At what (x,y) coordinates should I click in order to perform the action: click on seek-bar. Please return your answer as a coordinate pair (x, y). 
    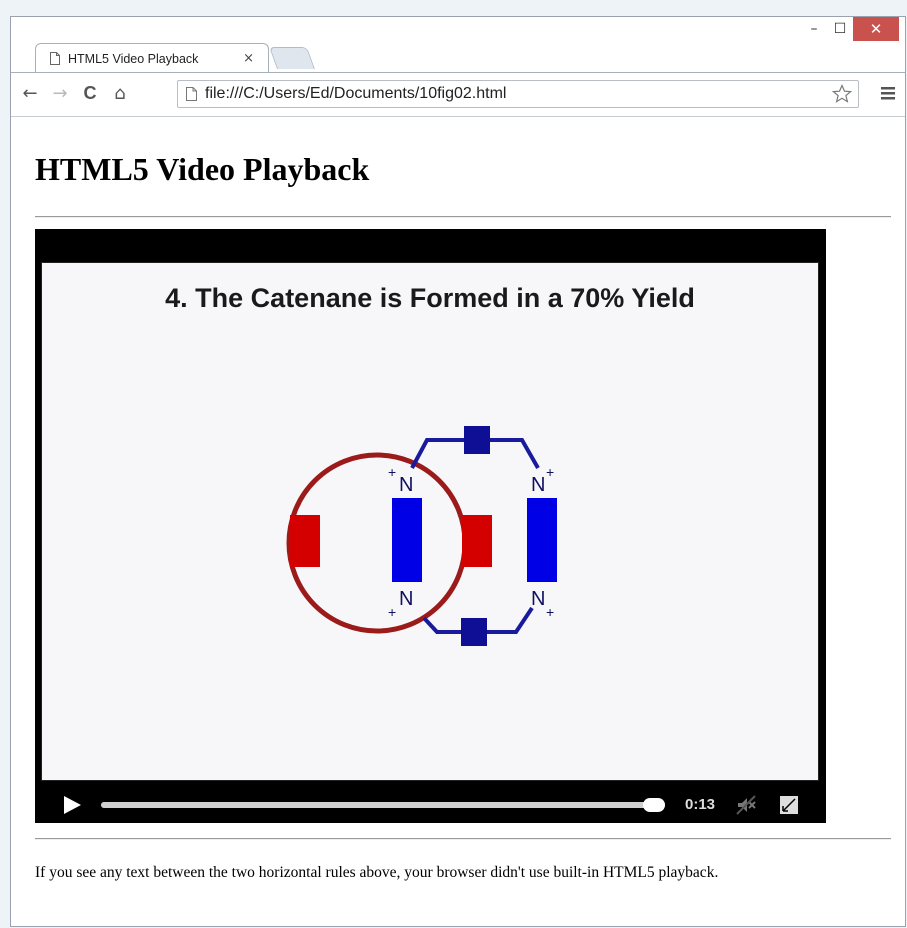
    Looking at the image, I should click on (383, 805).